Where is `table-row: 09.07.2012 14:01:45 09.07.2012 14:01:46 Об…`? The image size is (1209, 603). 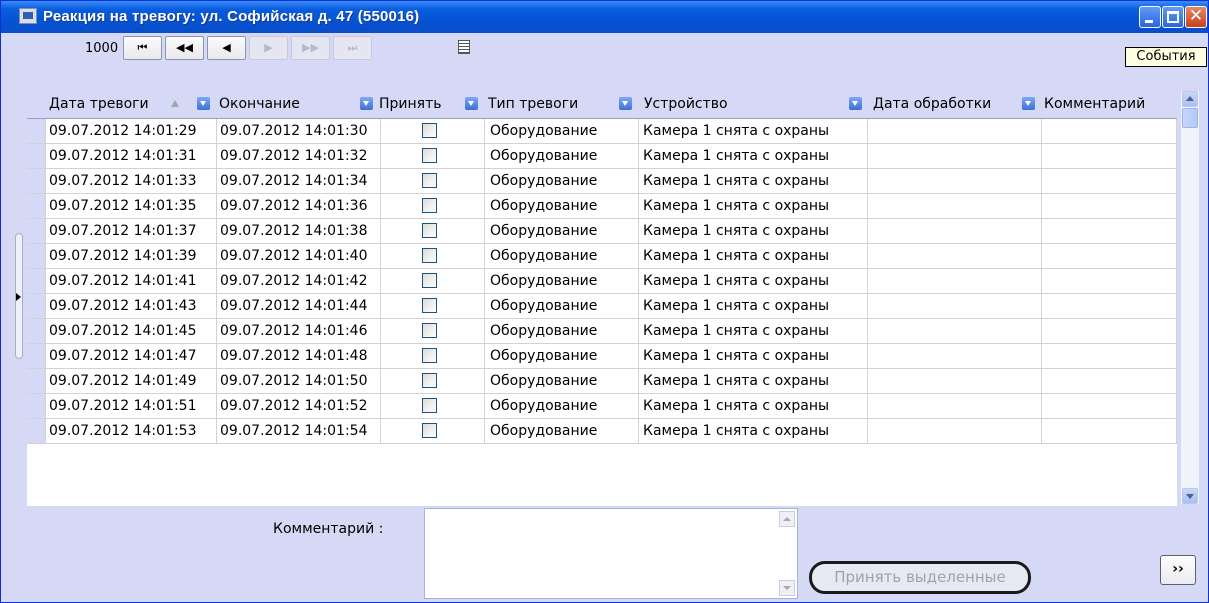
table-row: 09.07.2012 14:01:45 09.07.2012 14:01:46 Об… is located at coordinates (602, 331).